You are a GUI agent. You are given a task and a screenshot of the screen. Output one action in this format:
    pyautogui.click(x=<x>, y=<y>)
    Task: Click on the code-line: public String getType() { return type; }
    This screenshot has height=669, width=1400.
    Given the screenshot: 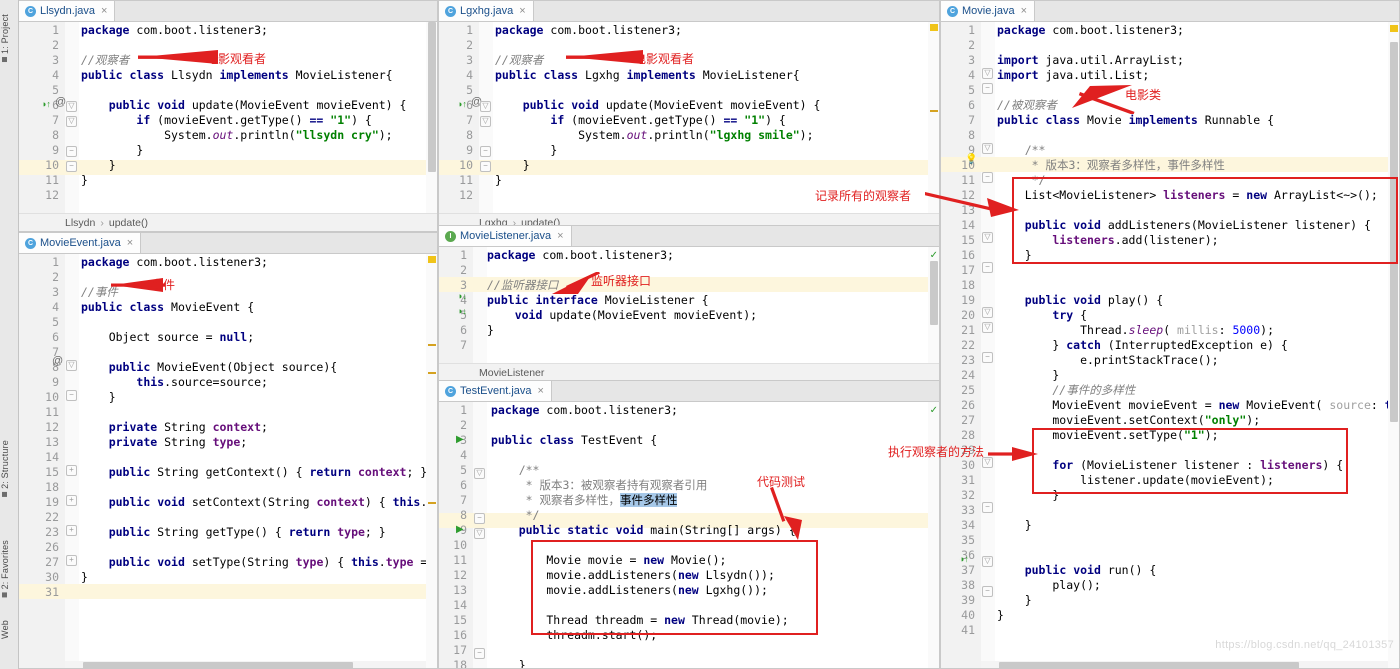 What is the action you would take?
    pyautogui.click(x=233, y=532)
    